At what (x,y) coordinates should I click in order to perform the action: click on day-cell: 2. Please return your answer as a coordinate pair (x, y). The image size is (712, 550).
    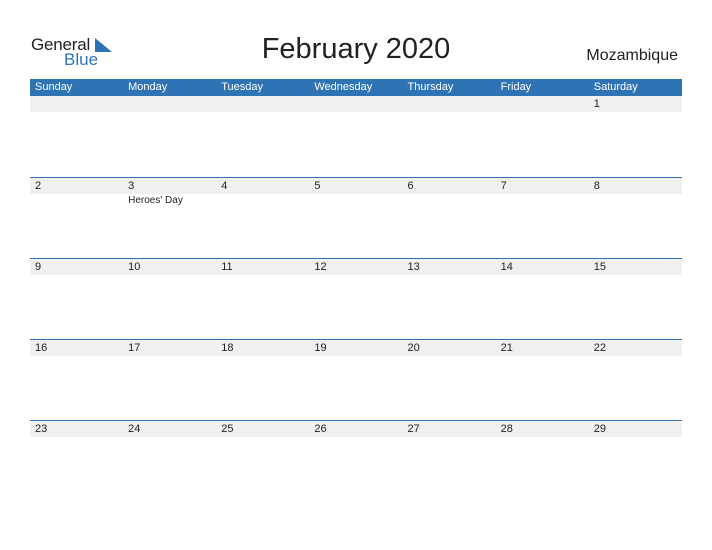
    Looking at the image, I should click on (76, 192).